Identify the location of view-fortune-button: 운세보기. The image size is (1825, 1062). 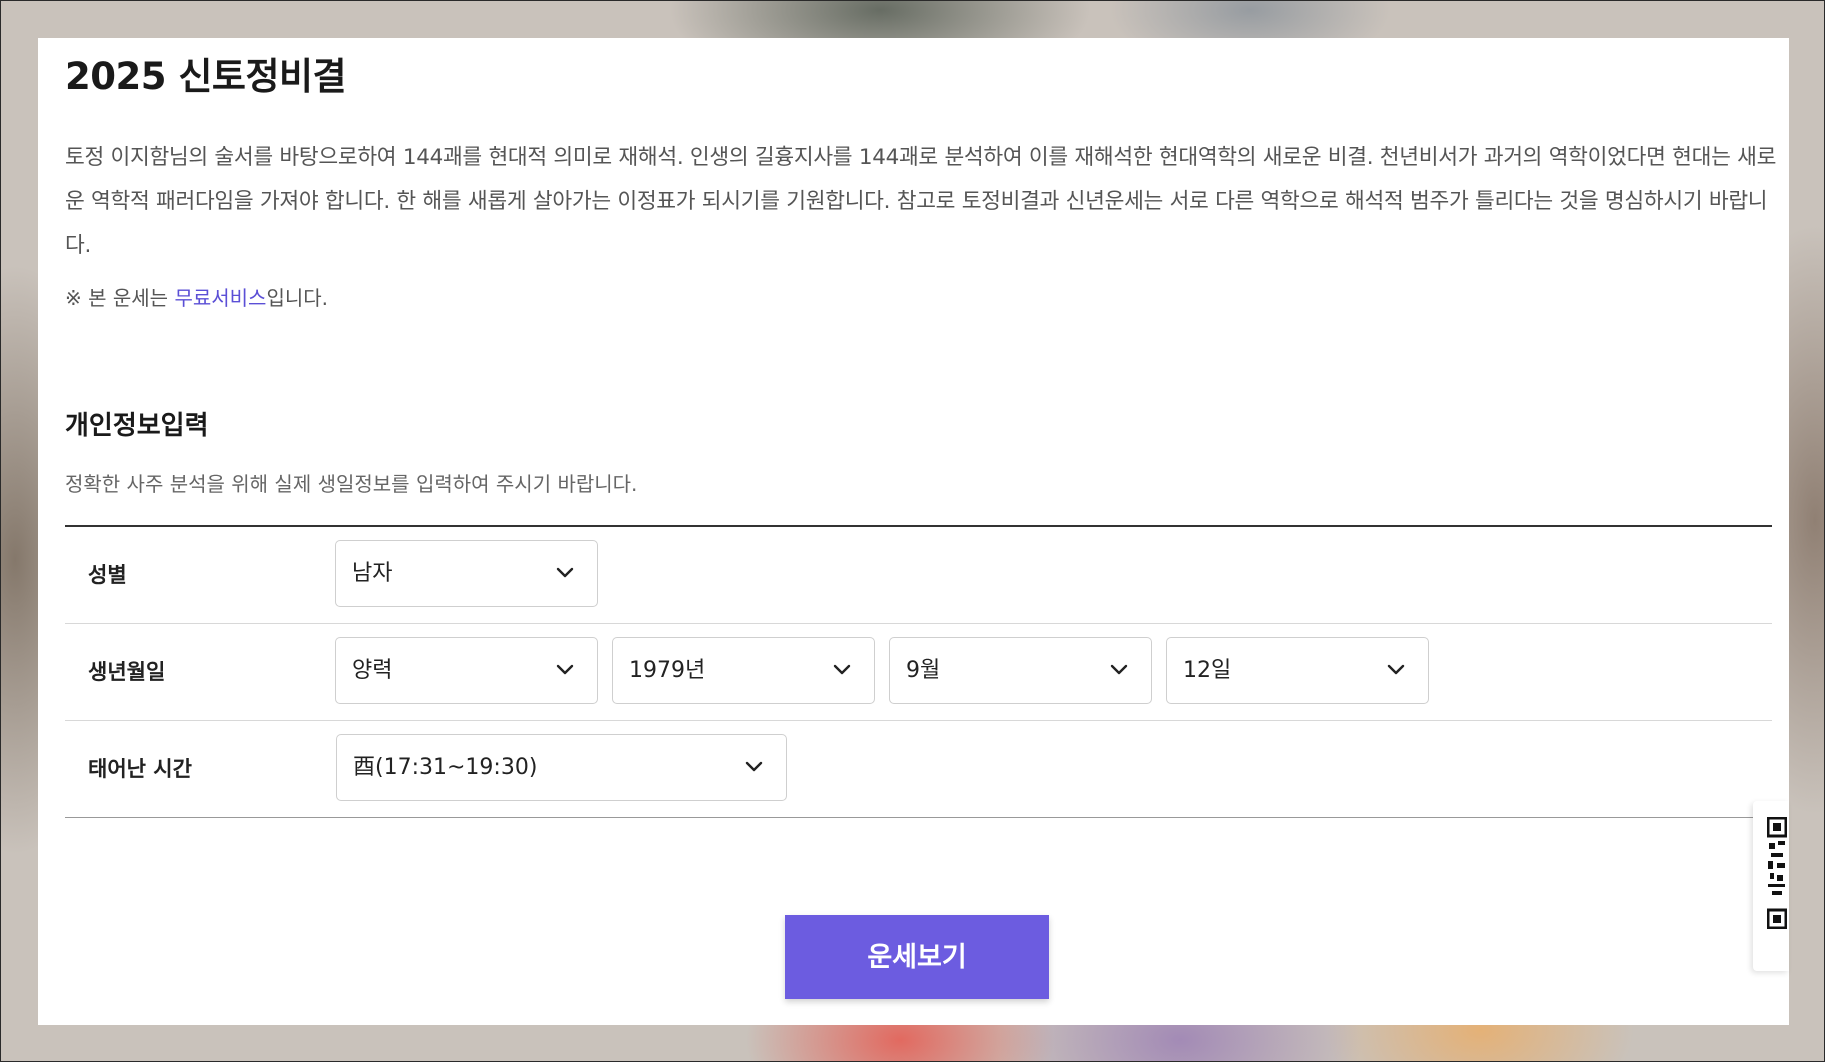
(917, 957).